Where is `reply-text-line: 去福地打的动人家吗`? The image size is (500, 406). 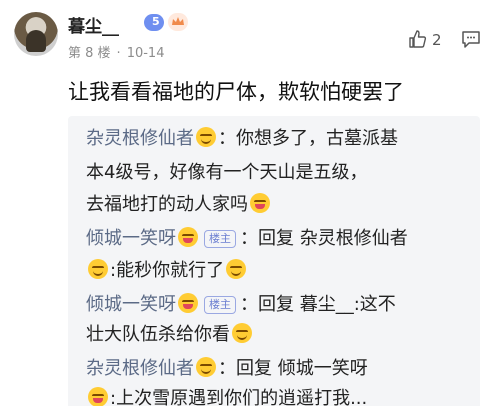 reply-text-line: 去福地打的动人家吗 is located at coordinates (179, 203).